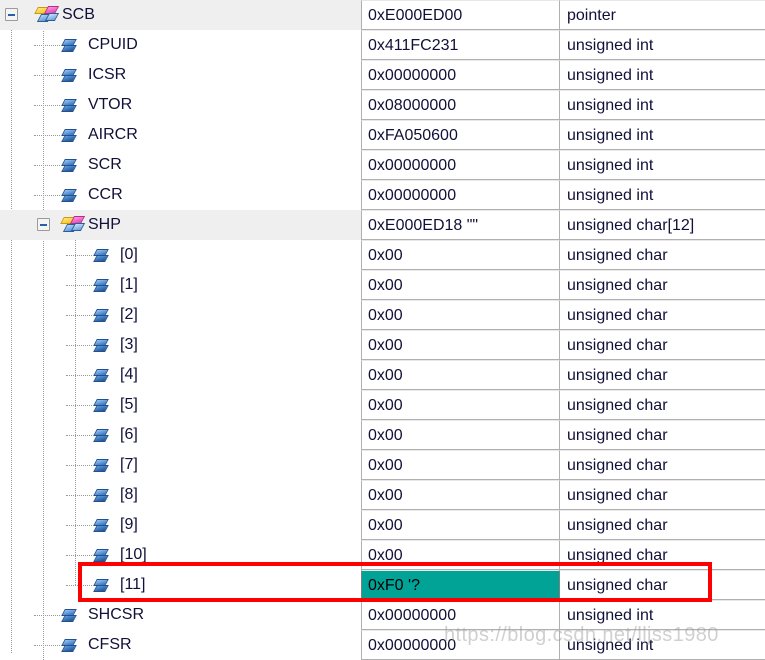 The image size is (765, 660). What do you see at coordinates (180, 375) in the screenshot?
I see `variable-name-cell: [4]` at bounding box center [180, 375].